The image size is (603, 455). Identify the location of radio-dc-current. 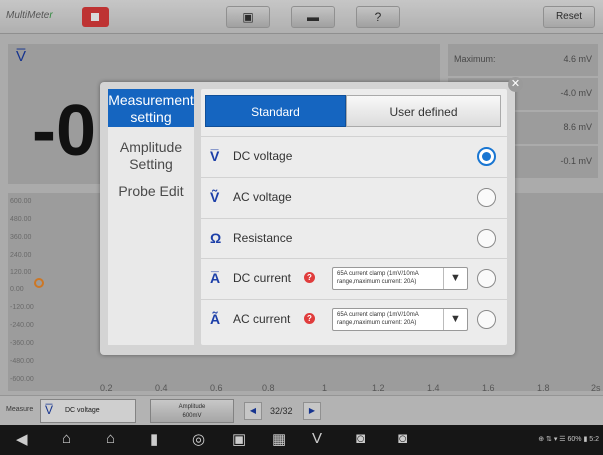
(486, 278).